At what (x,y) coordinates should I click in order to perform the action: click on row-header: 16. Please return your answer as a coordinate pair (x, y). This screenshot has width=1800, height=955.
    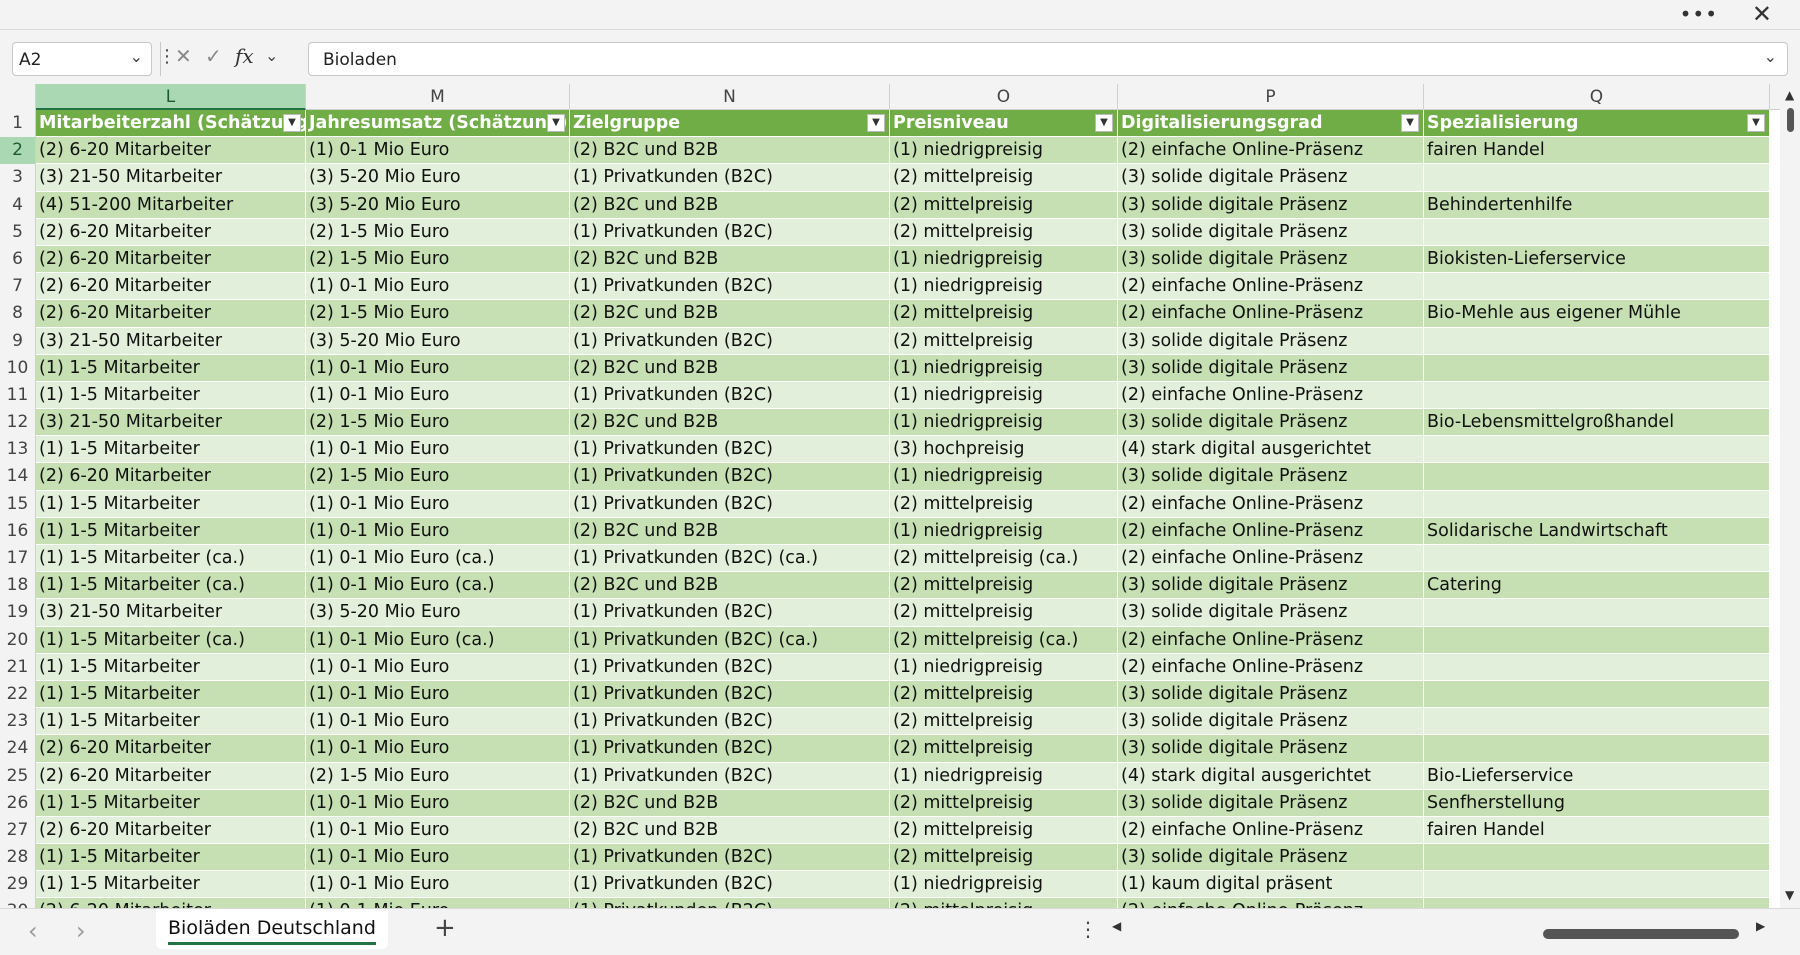
    Looking at the image, I should click on (18, 531).